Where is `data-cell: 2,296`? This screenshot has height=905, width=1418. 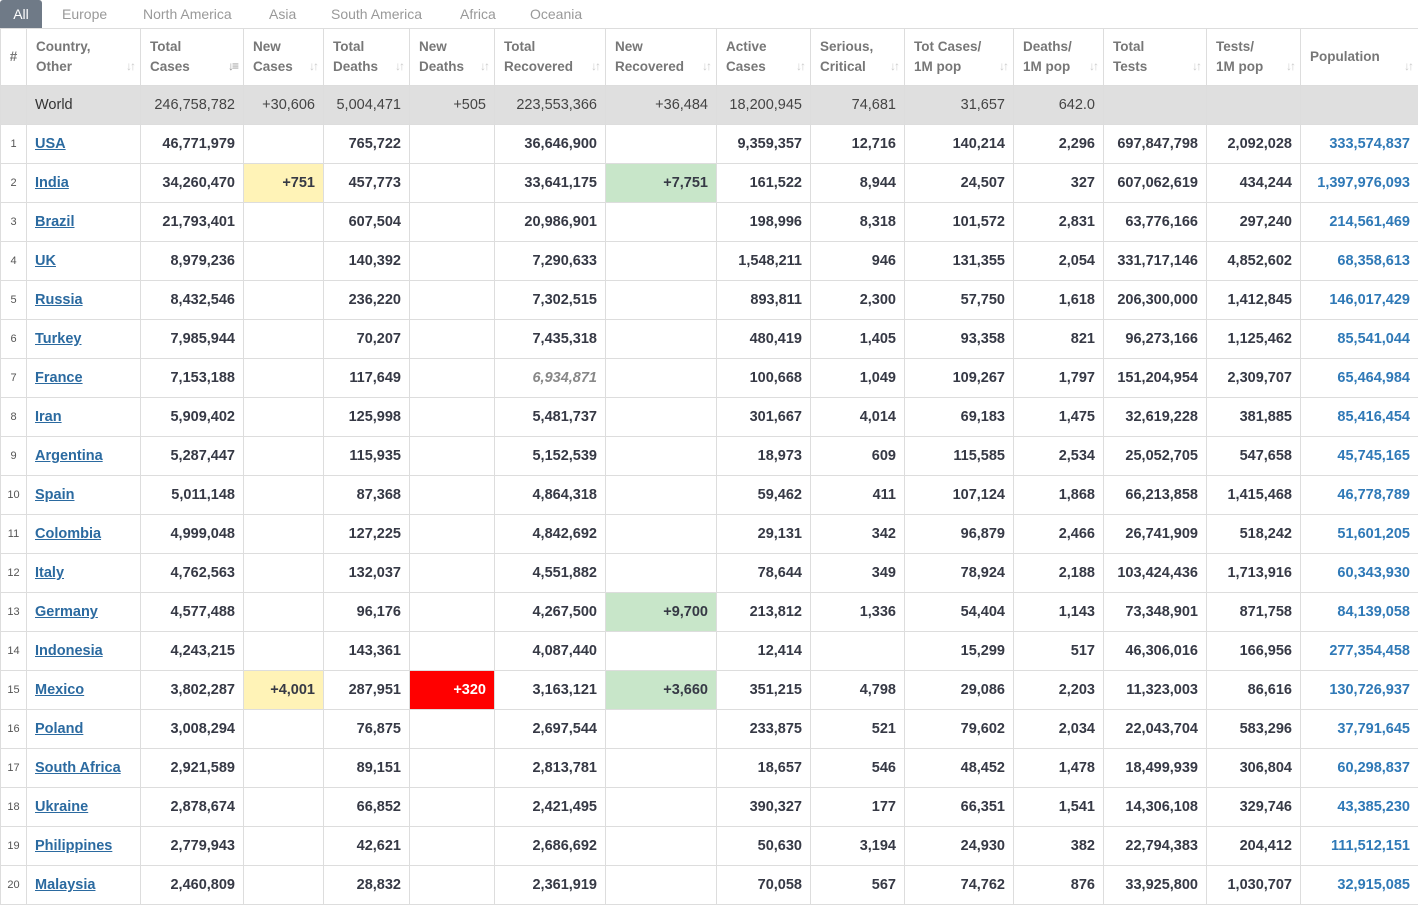 data-cell: 2,296 is located at coordinates (1059, 144).